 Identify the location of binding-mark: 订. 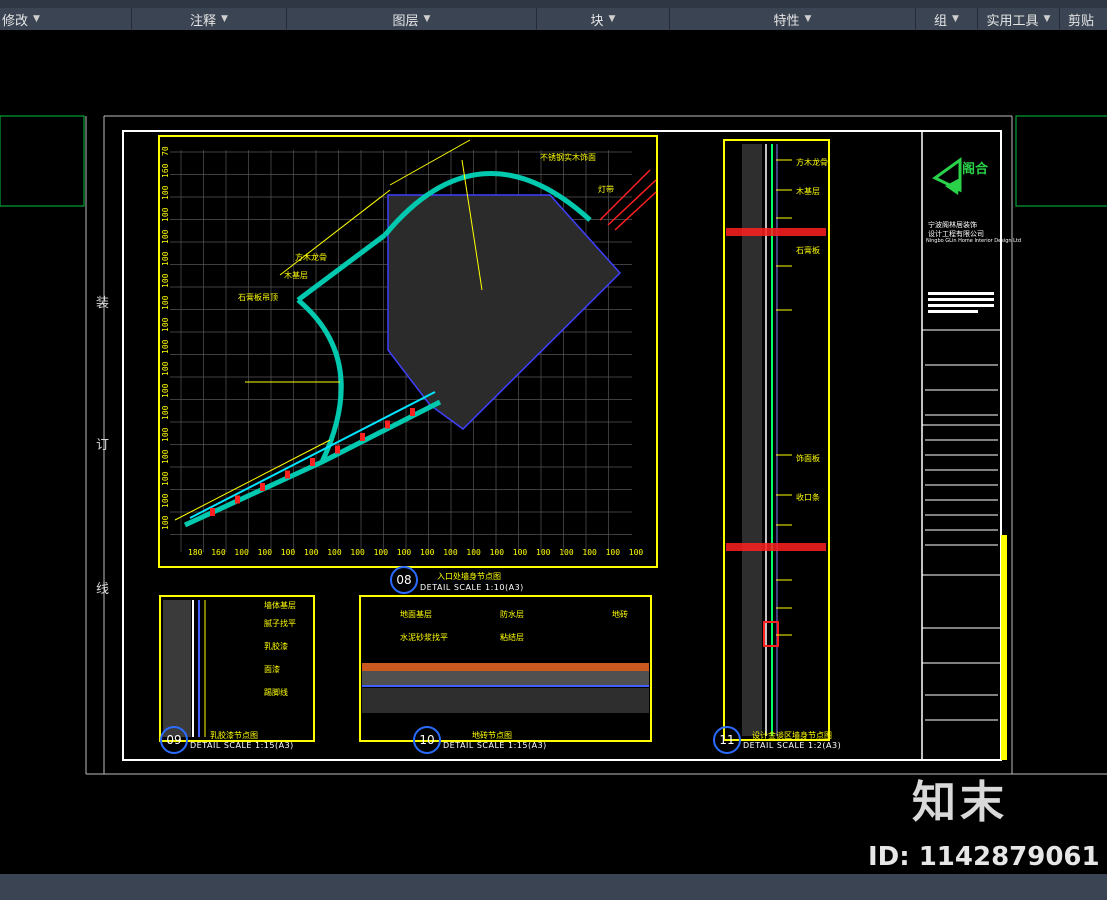
(103, 445).